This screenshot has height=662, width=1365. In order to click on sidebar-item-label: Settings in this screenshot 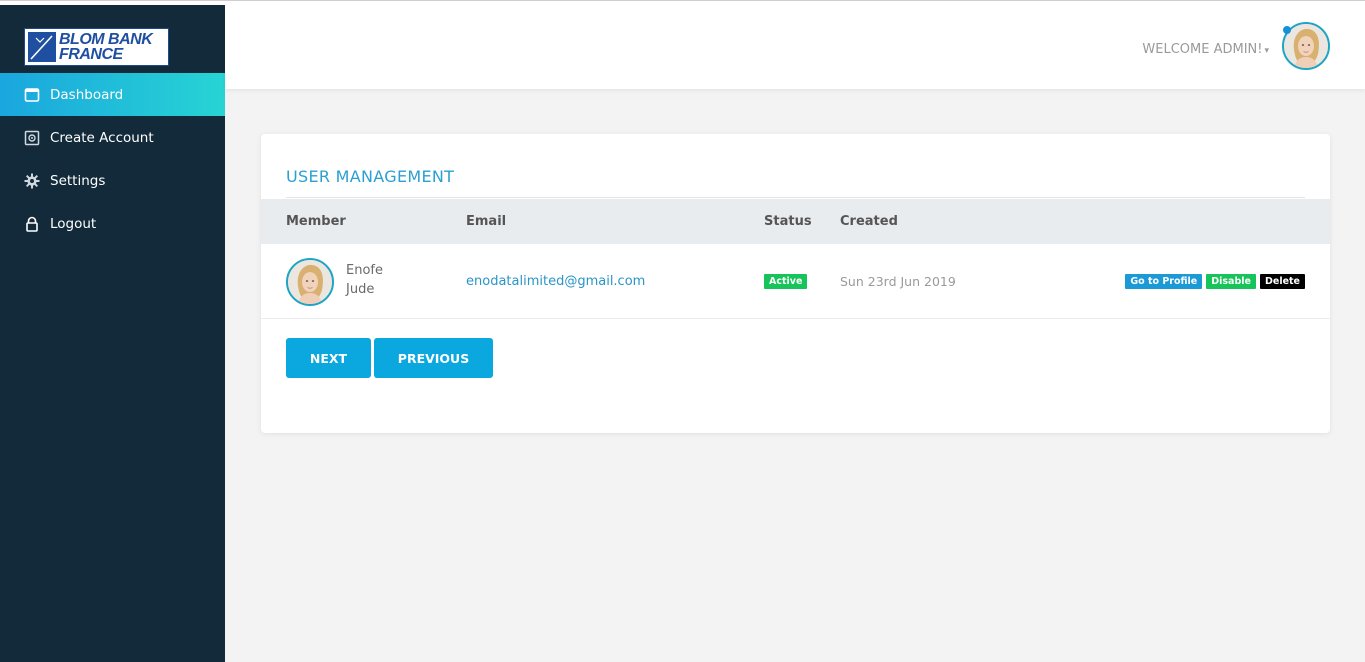, I will do `click(78, 180)`.